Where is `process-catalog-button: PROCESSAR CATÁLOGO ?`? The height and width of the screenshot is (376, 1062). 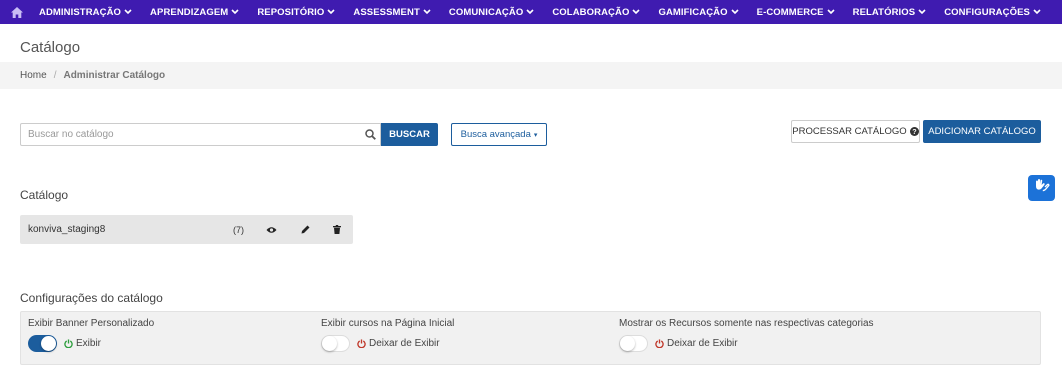 process-catalog-button: PROCESSAR CATÁLOGO ? is located at coordinates (855, 131).